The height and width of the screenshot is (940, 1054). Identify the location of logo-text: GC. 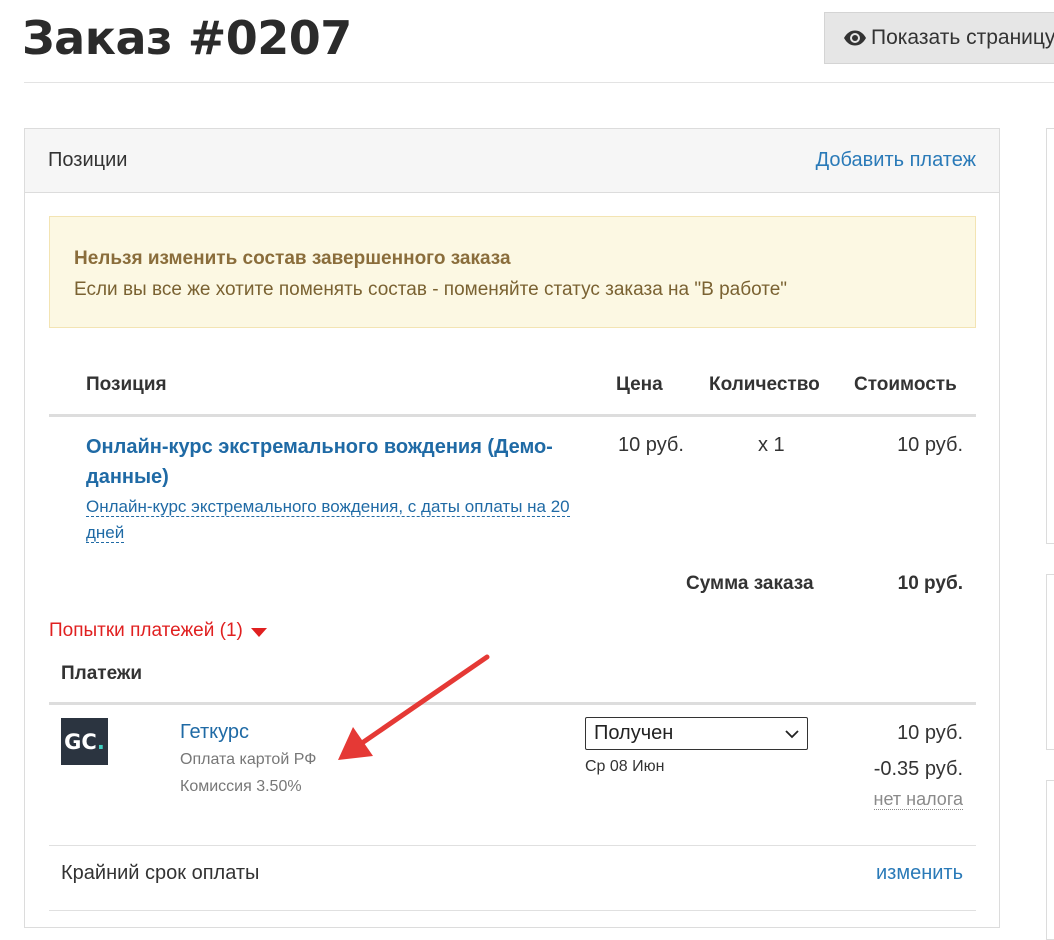
(80, 741).